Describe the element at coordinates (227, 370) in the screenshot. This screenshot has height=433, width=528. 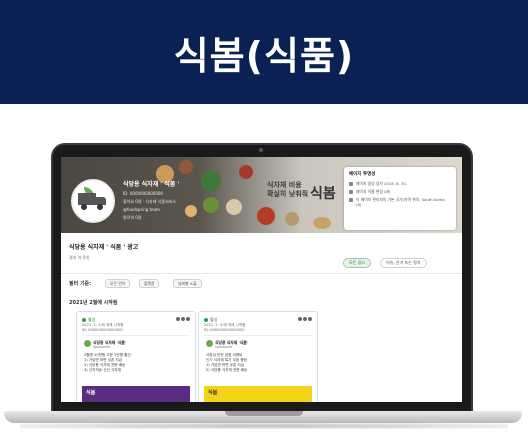
I see `ad-body-line: 2) 식당용 식자재 전문 배송` at that location.